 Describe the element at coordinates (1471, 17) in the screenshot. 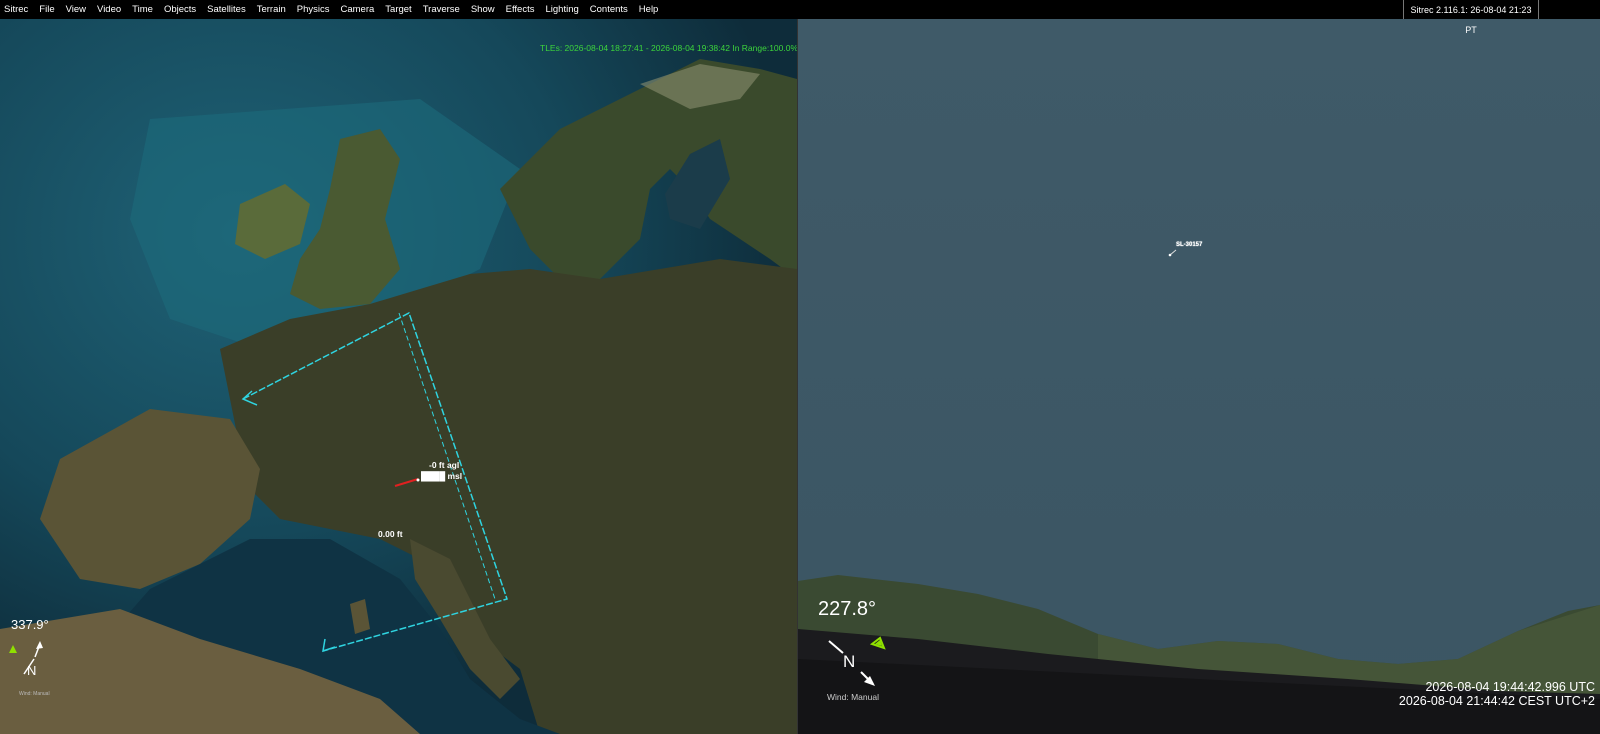

I see `version-label: Sitrec 2.116.1: 26-08-04 21:23 PT` at that location.